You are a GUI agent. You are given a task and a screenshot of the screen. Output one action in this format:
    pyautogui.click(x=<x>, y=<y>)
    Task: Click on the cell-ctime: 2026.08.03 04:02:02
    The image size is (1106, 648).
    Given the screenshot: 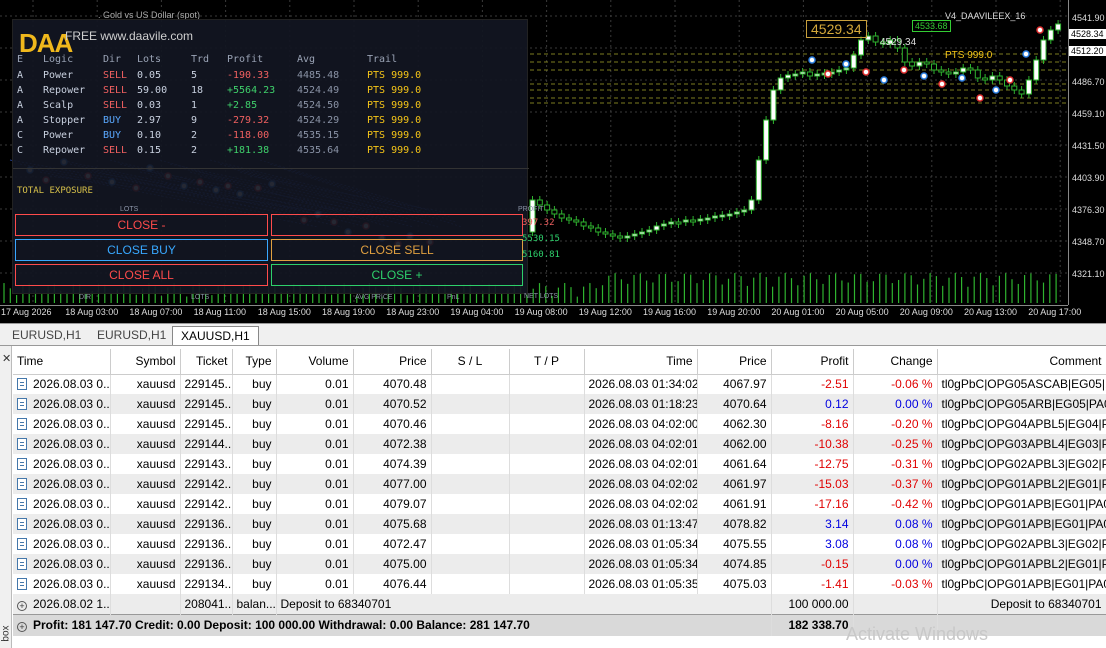 What is the action you would take?
    pyautogui.click(x=641, y=504)
    